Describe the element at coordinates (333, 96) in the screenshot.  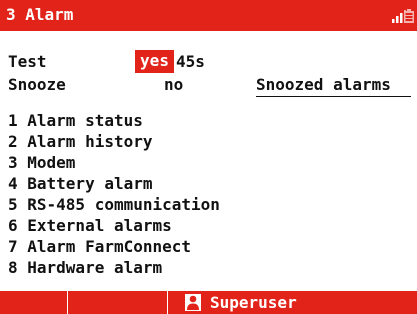
I see `snoozed-alarms-underline` at that location.